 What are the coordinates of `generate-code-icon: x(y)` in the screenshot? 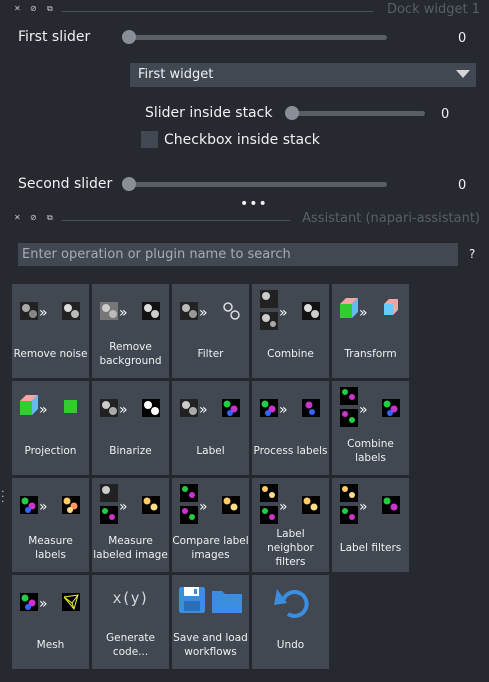 It's located at (130, 598).